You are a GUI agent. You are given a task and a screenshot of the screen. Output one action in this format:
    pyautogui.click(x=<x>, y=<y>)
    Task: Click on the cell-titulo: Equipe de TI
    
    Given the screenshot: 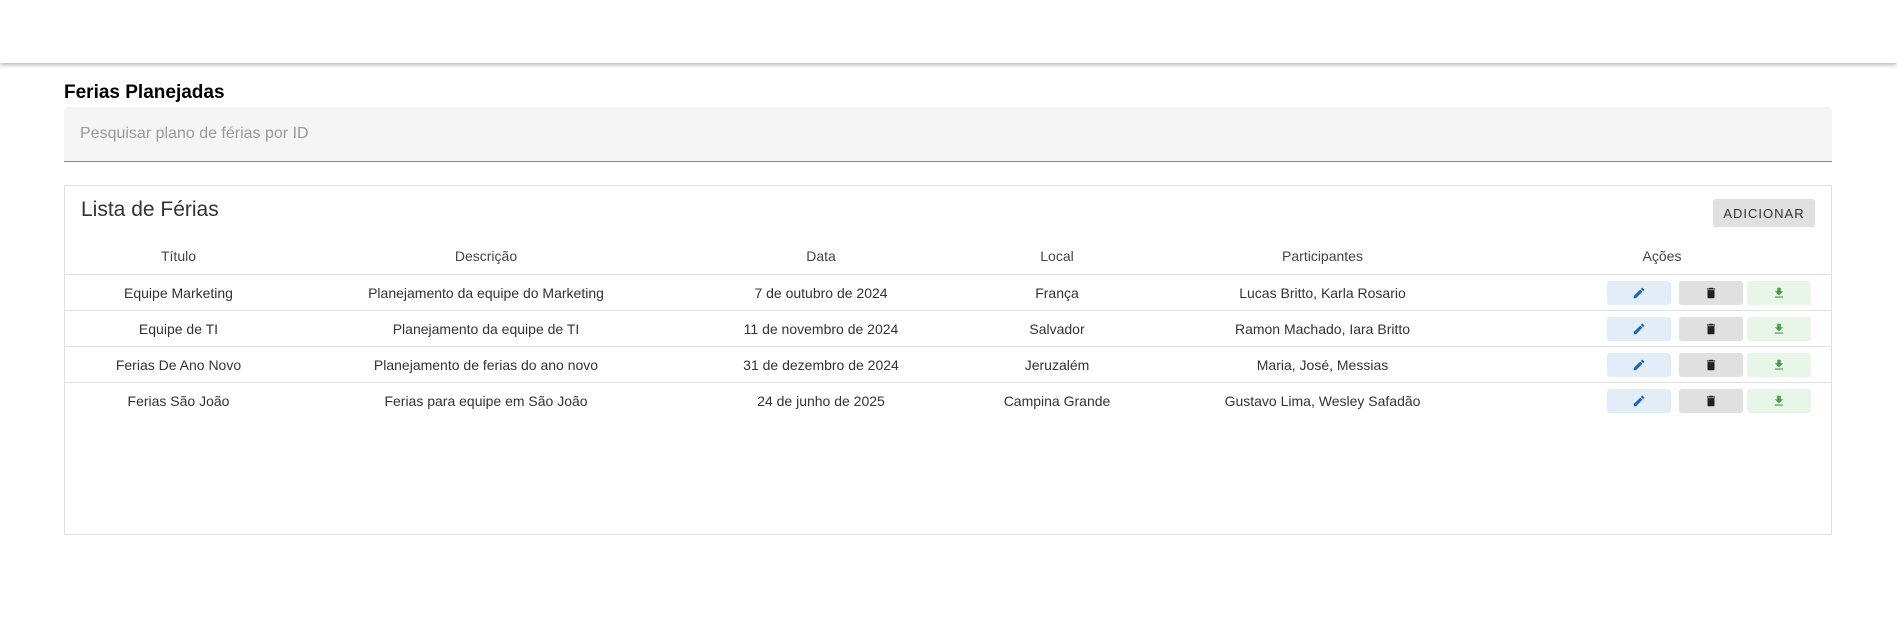 What is the action you would take?
    pyautogui.click(x=178, y=328)
    